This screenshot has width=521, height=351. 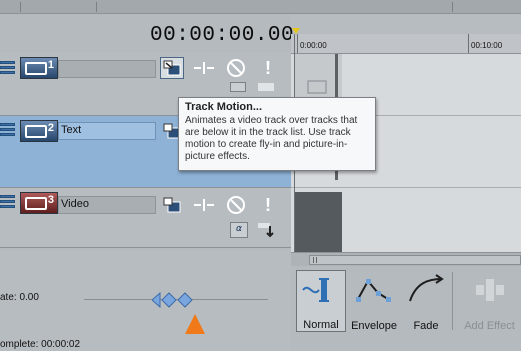 What do you see at coordinates (266, 87) in the screenshot?
I see `compositing-child-icon` at bounding box center [266, 87].